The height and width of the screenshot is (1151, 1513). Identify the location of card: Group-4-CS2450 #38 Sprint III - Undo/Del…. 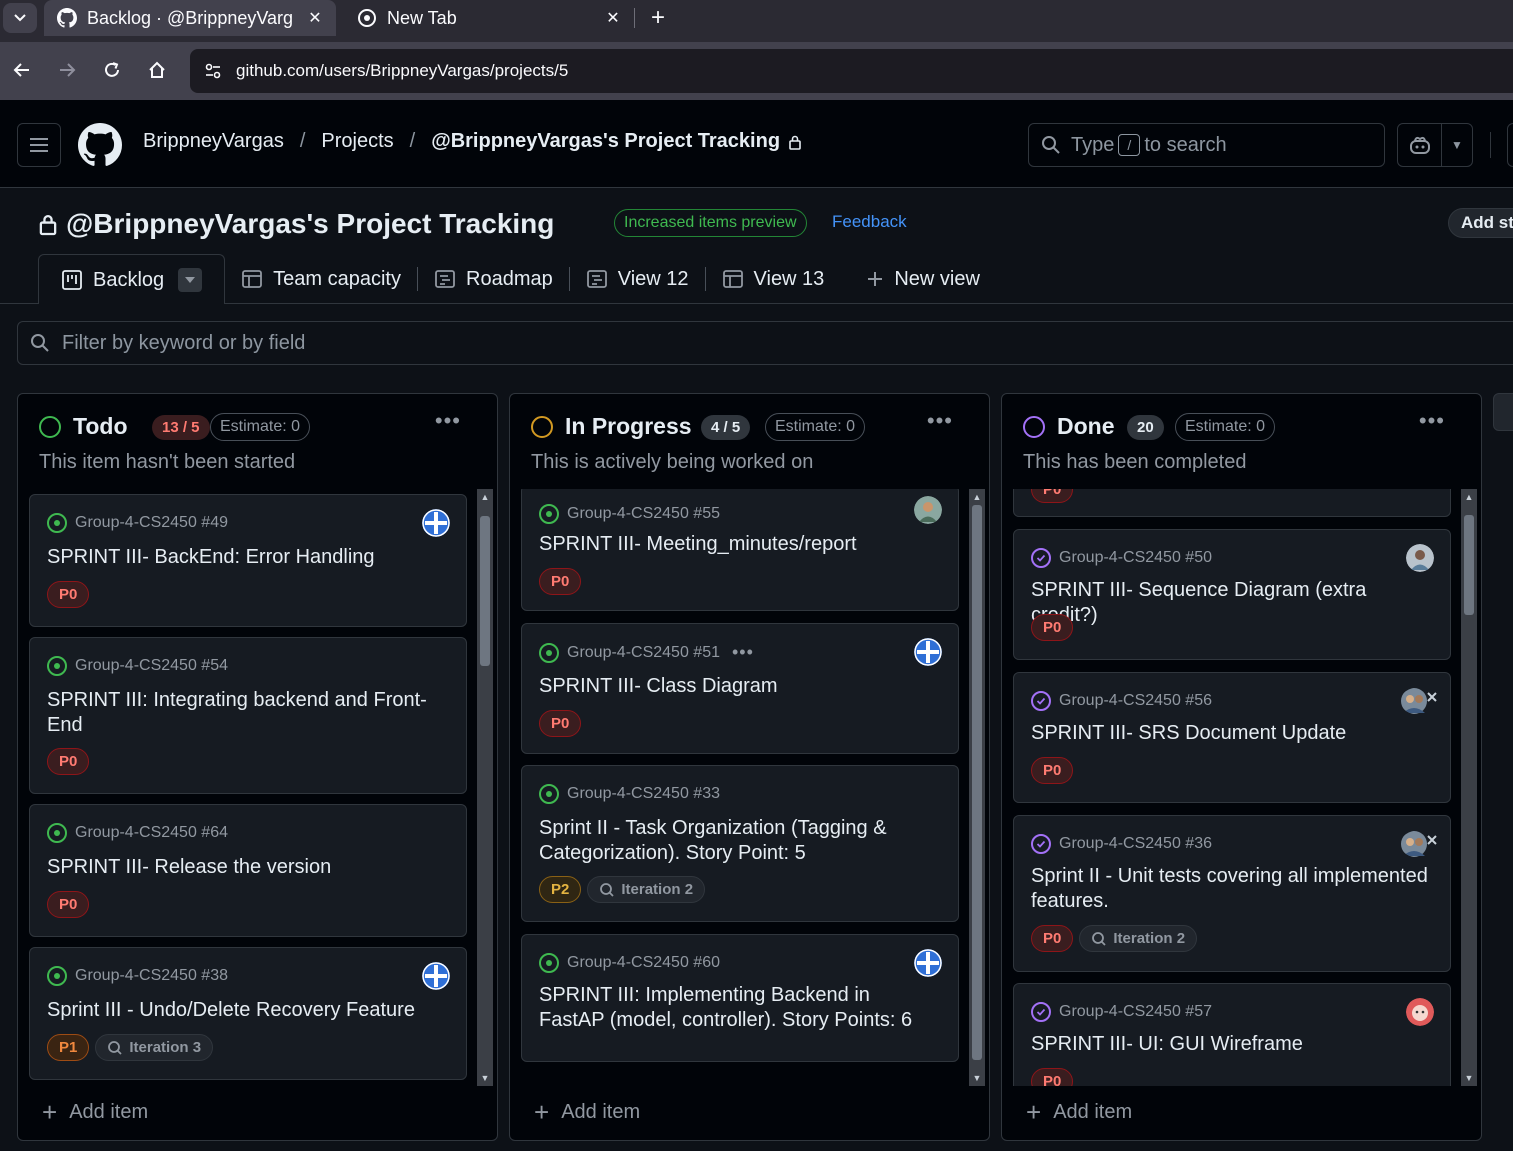
(248, 1013).